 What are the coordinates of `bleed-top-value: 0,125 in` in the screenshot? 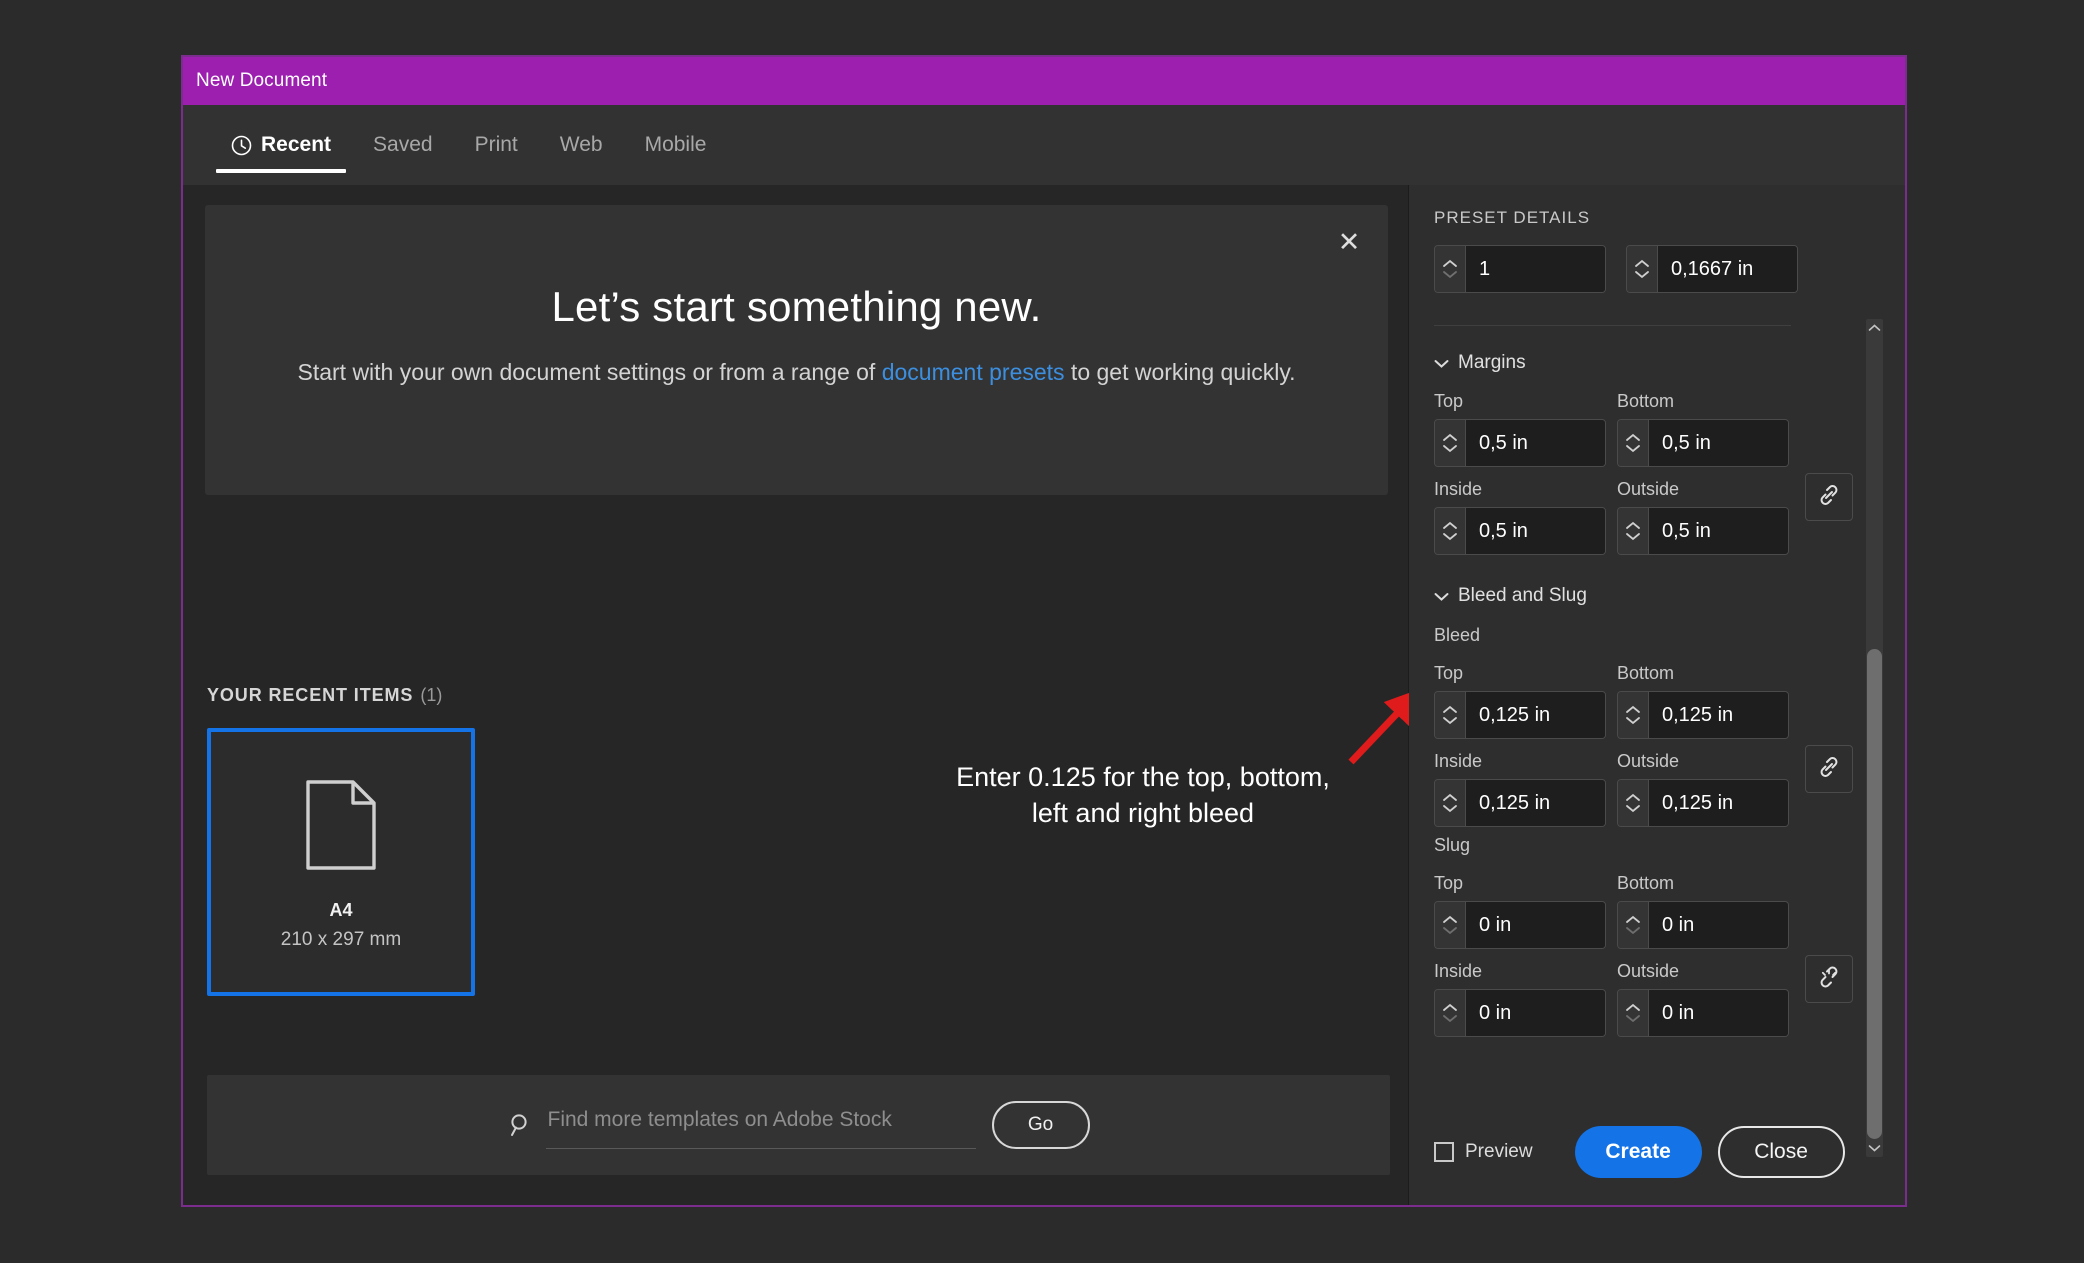 It's located at (1535, 715).